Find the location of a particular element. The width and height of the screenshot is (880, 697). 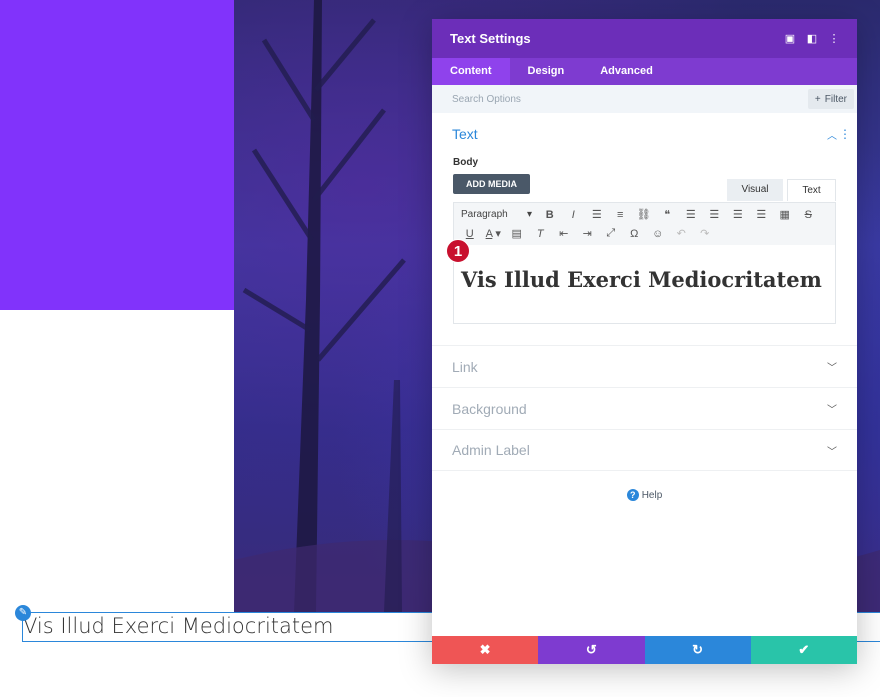

help-icon: ? is located at coordinates (632, 495).